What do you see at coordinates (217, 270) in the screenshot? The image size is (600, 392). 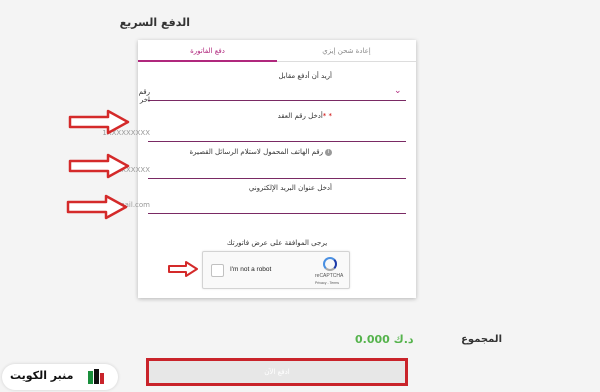 I see `recaptcha-checkbox` at bounding box center [217, 270].